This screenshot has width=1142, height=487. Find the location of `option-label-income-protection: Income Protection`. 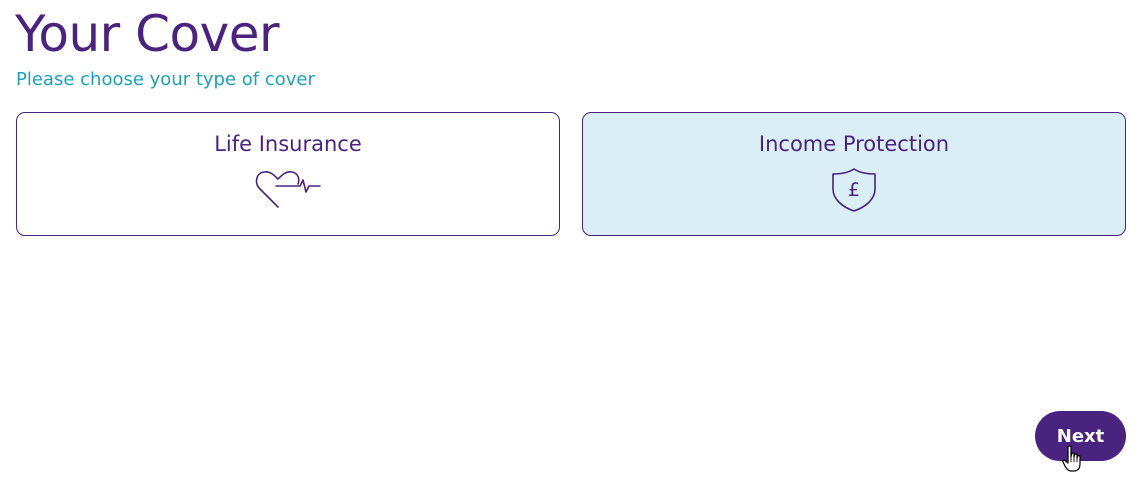

option-label-income-protection: Income Protection is located at coordinates (854, 144).